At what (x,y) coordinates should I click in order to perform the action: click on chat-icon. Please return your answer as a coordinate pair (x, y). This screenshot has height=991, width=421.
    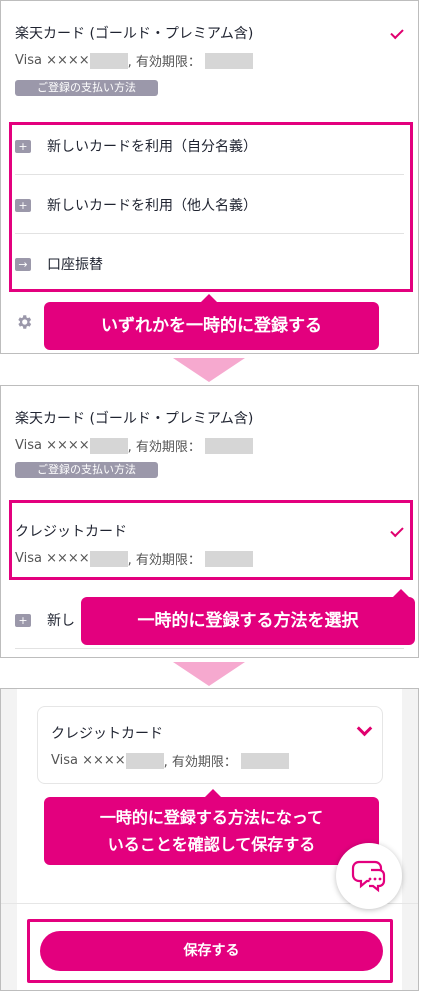
    Looking at the image, I should click on (368, 876).